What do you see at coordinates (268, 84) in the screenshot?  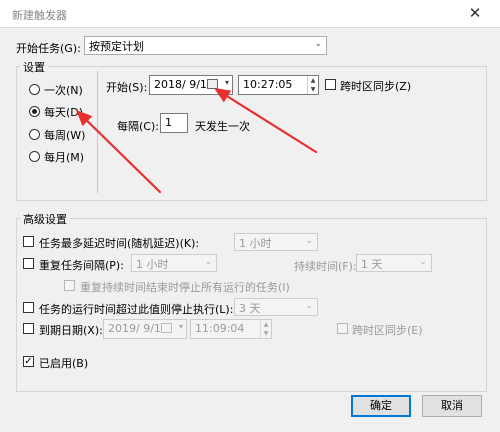 I see `start-time-value: 10:27:05` at bounding box center [268, 84].